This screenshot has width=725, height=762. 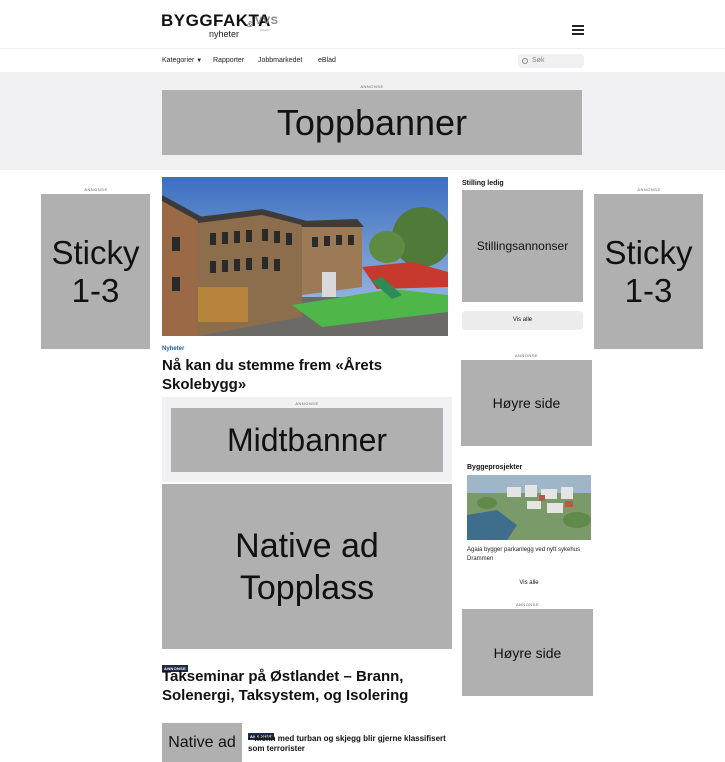 I want to click on logo-subtitle: nyheter, so click(x=224, y=34).